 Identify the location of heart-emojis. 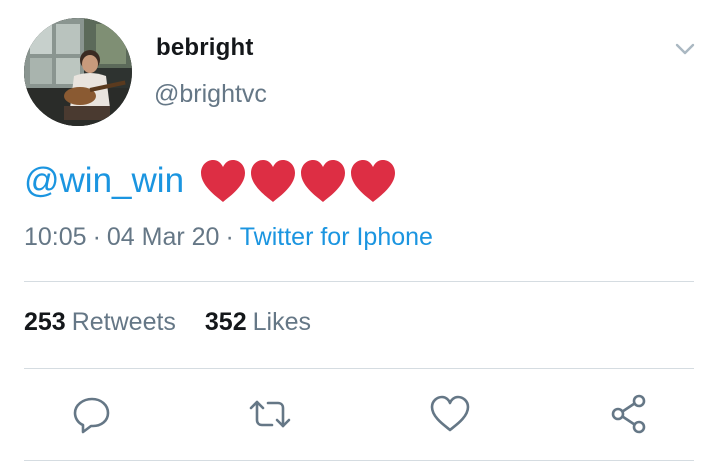
(298, 181).